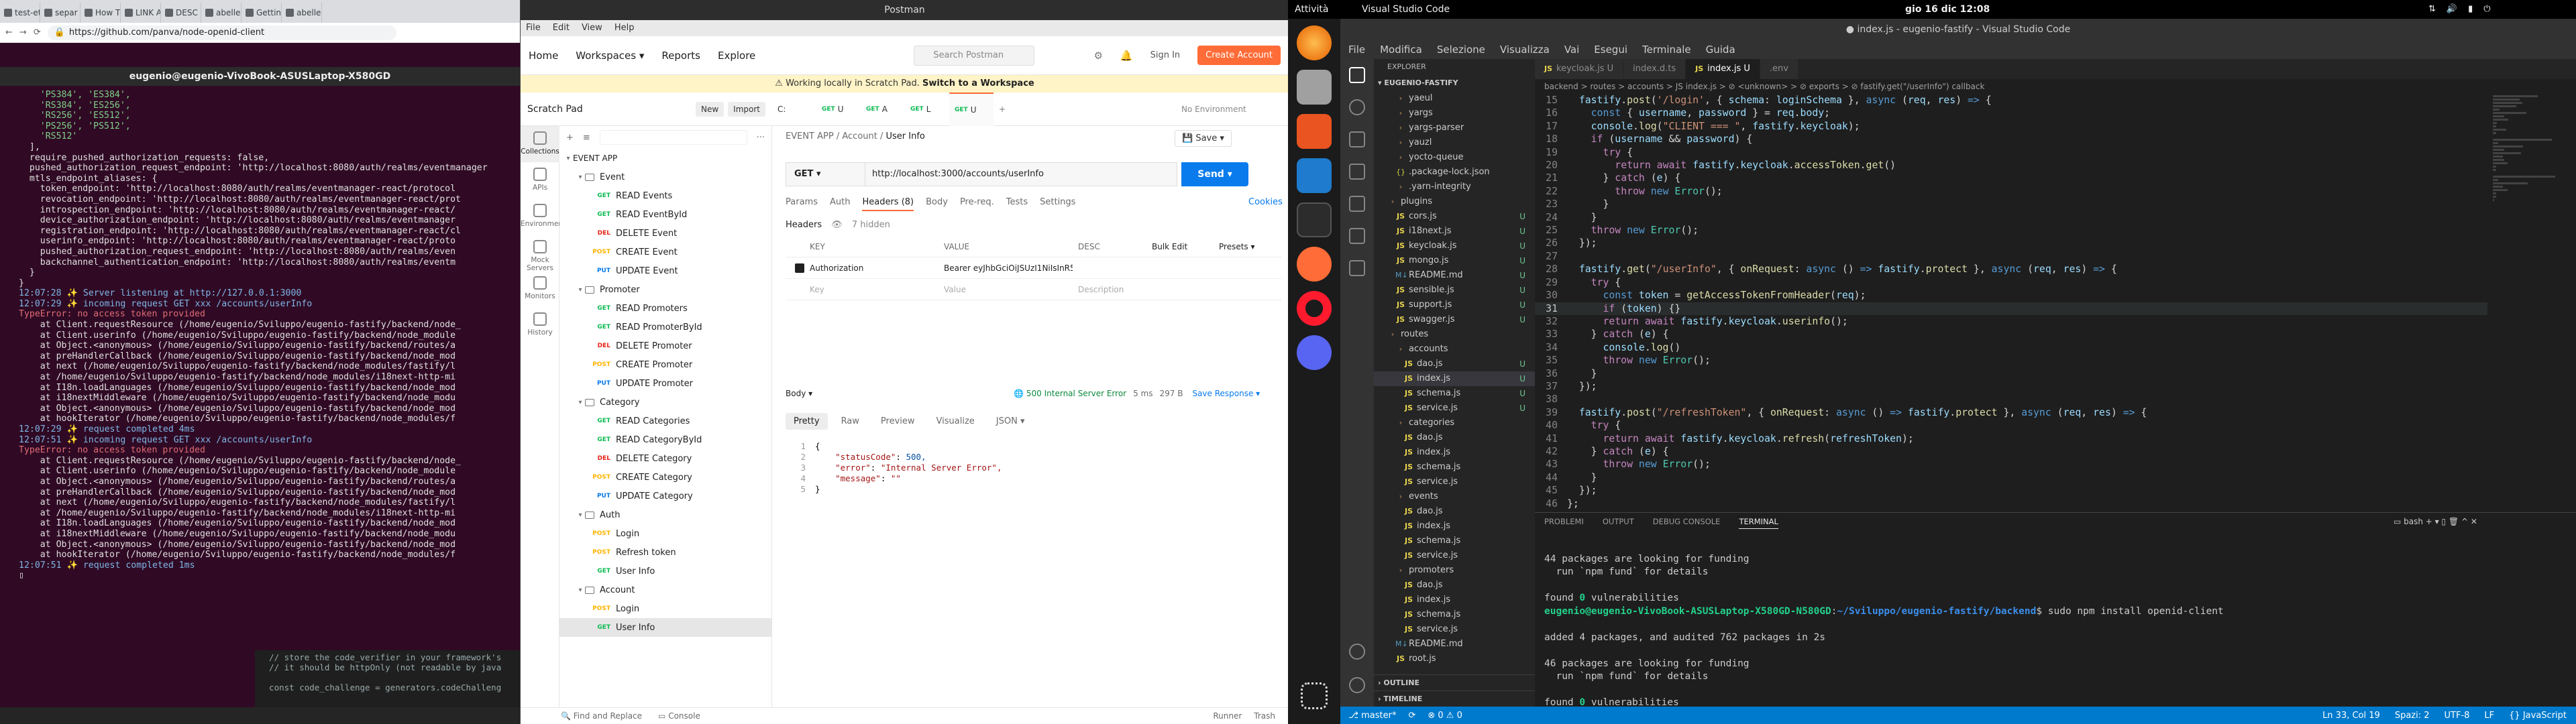 This screenshot has width=2576, height=724. What do you see at coordinates (1231, 109) in the screenshot?
I see `environment-select: No Environment` at bounding box center [1231, 109].